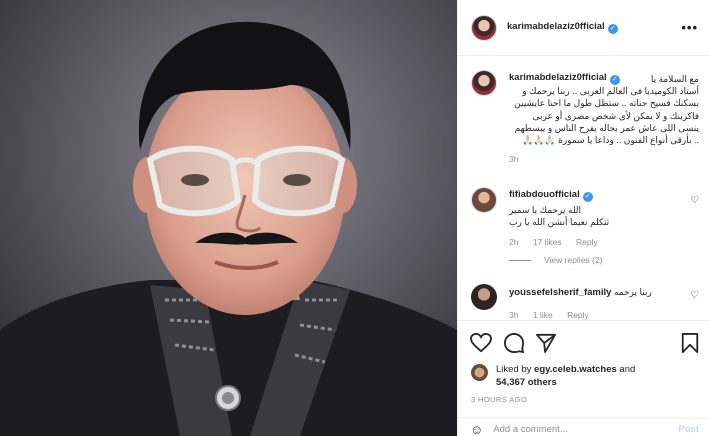 The image size is (710, 436). I want to click on comment-likes: 17 likes, so click(547, 242).